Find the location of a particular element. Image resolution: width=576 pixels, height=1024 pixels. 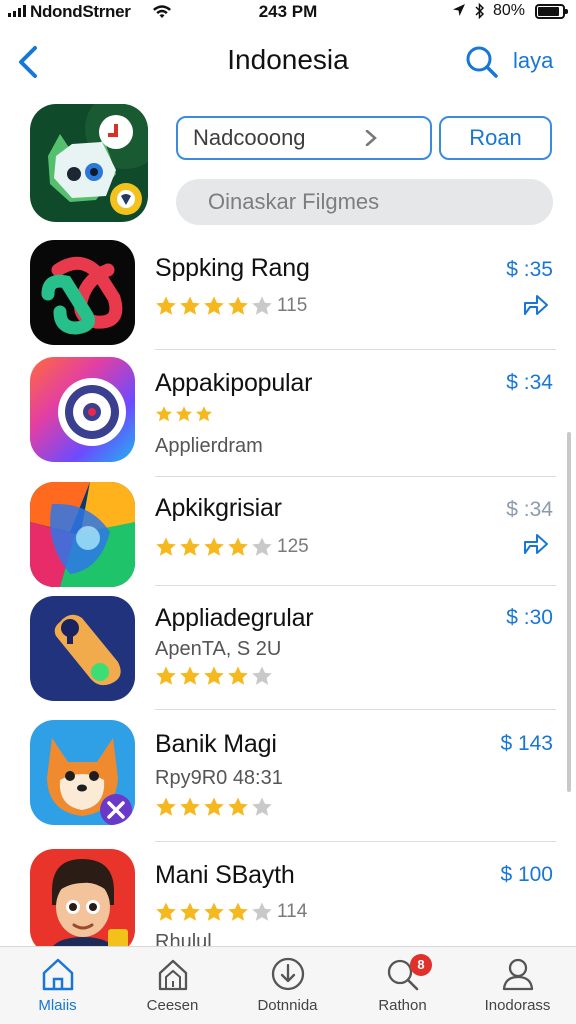

battery-icon is located at coordinates (551, 11).